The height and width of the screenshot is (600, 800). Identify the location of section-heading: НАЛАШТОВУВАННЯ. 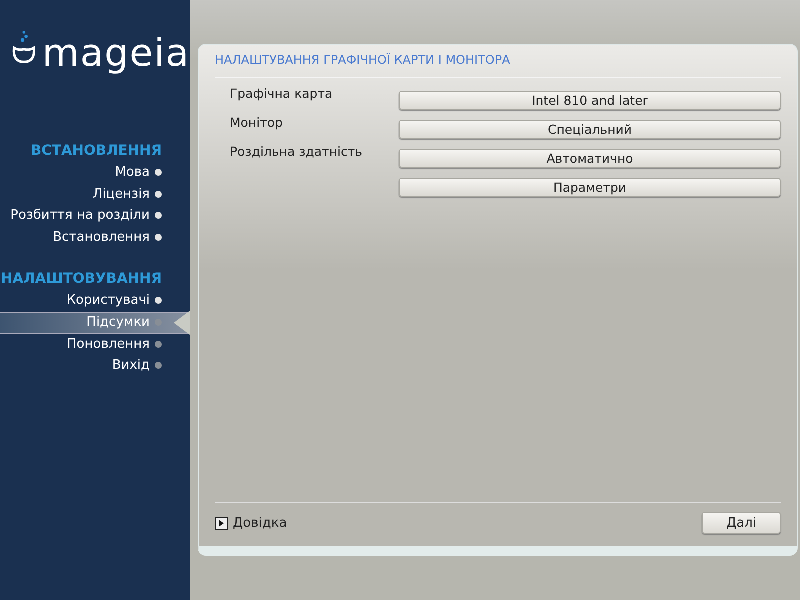
(81, 279).